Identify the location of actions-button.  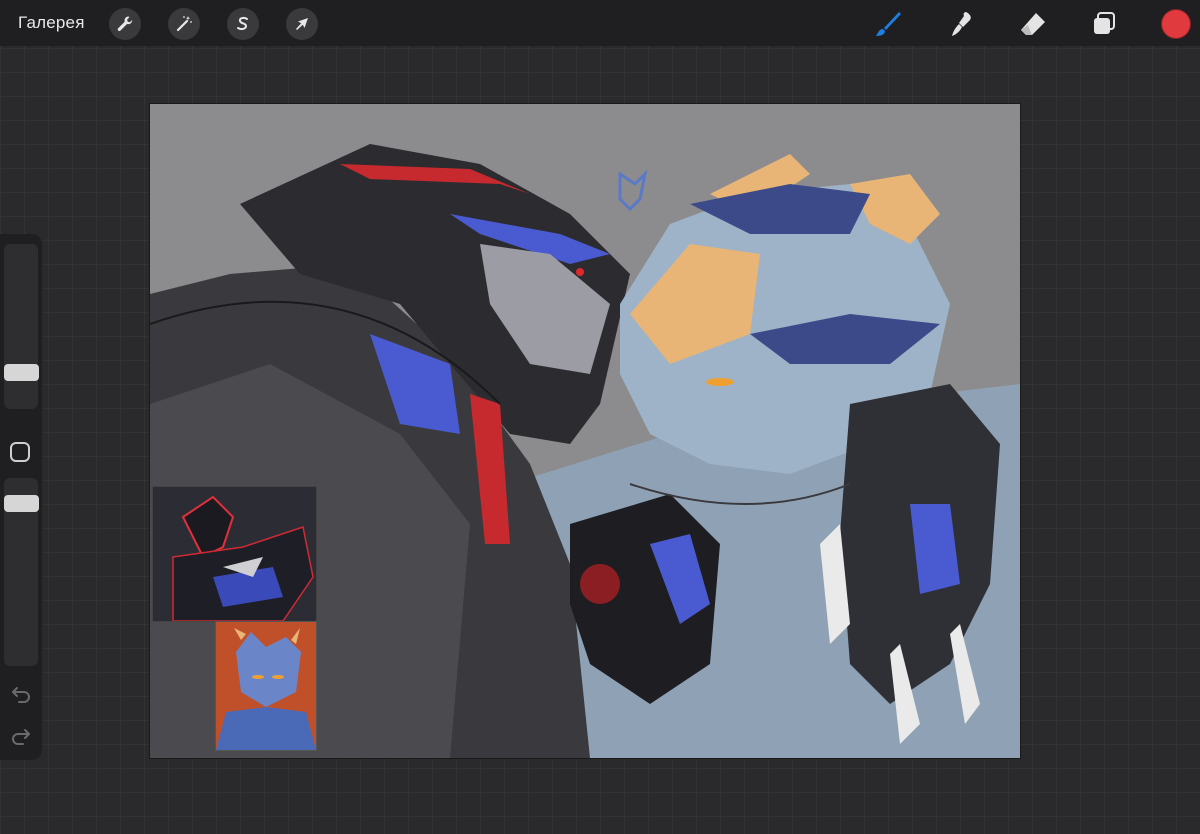
(125, 24).